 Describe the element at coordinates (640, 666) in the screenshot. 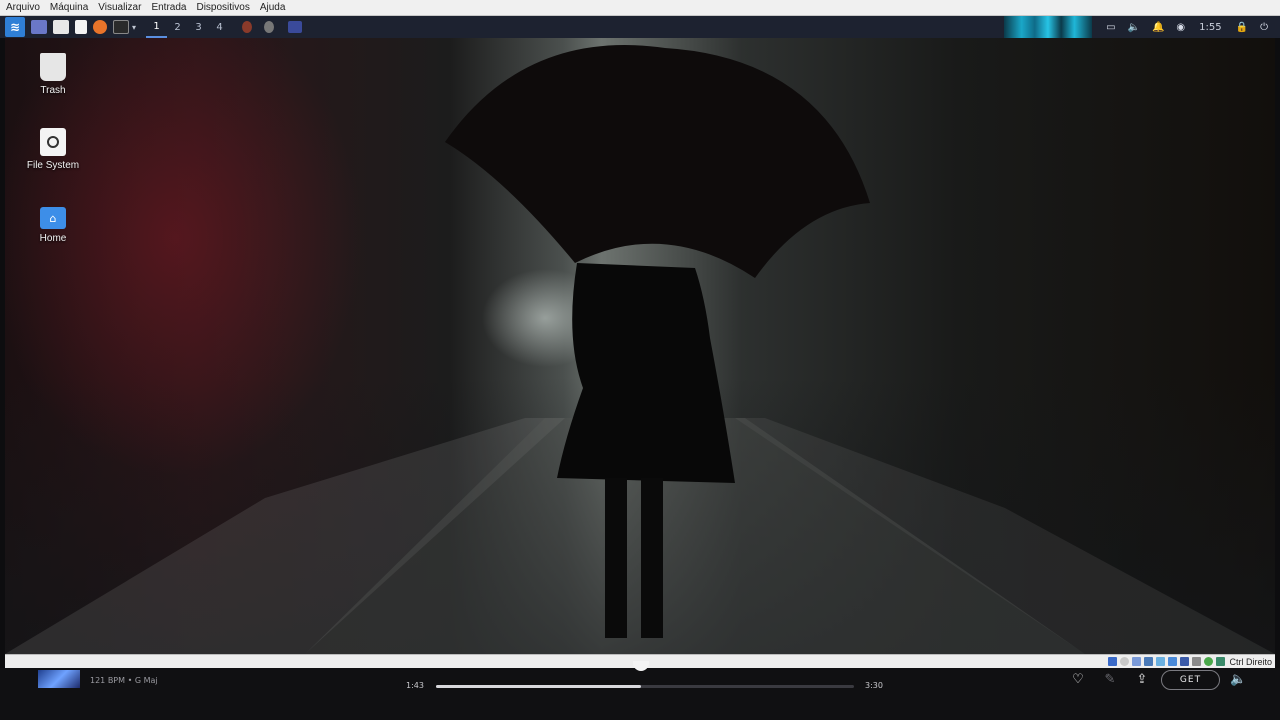

I see `progress-handle` at that location.